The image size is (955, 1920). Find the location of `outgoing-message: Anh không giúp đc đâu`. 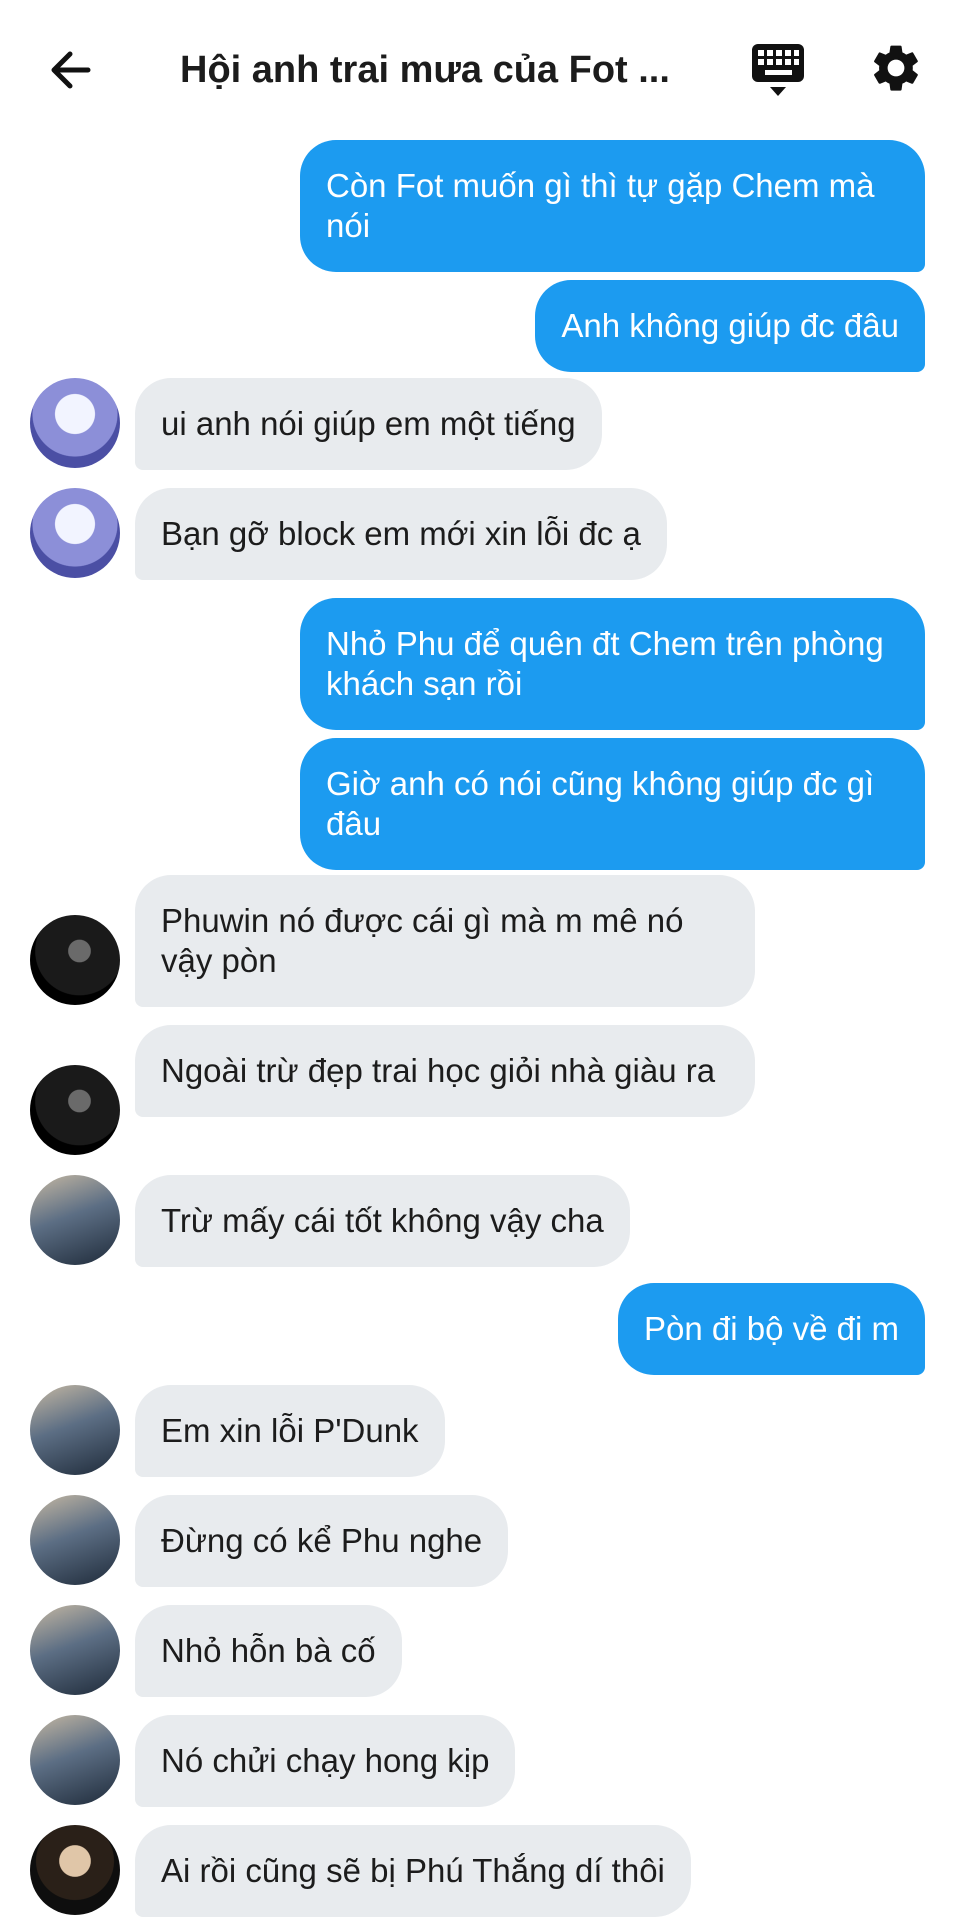

outgoing-message: Anh không giúp đc đâu is located at coordinates (730, 326).